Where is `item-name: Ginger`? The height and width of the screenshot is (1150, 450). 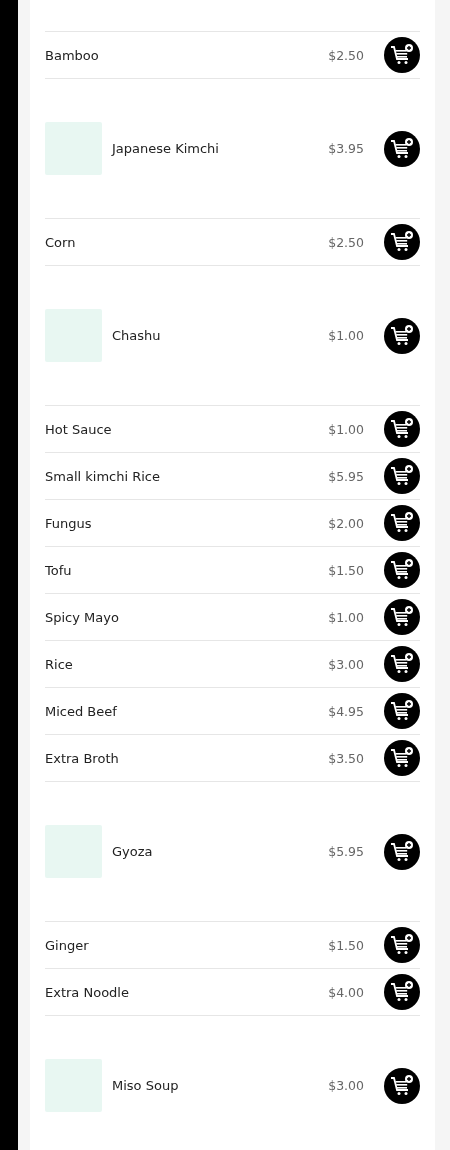
item-name: Ginger is located at coordinates (67, 945).